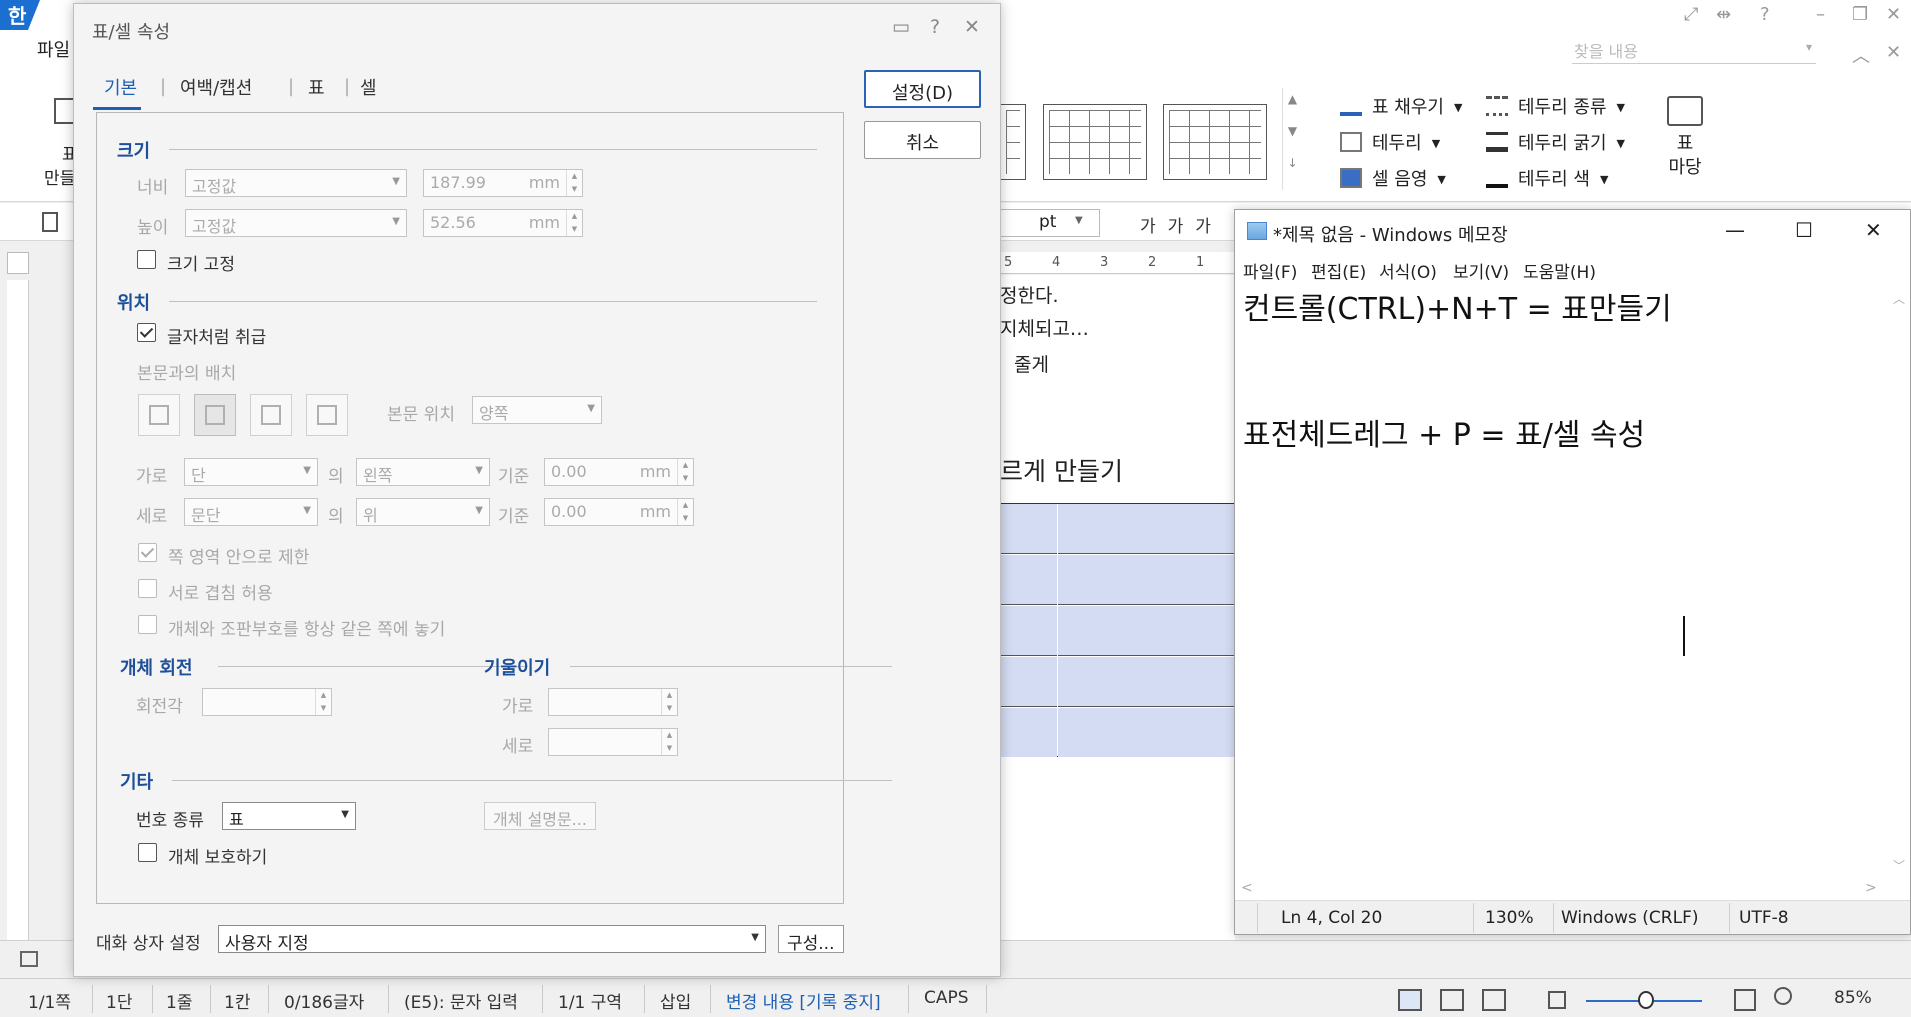 The width and height of the screenshot is (1911, 1017). I want to click on view-page-icon, so click(1494, 1000).